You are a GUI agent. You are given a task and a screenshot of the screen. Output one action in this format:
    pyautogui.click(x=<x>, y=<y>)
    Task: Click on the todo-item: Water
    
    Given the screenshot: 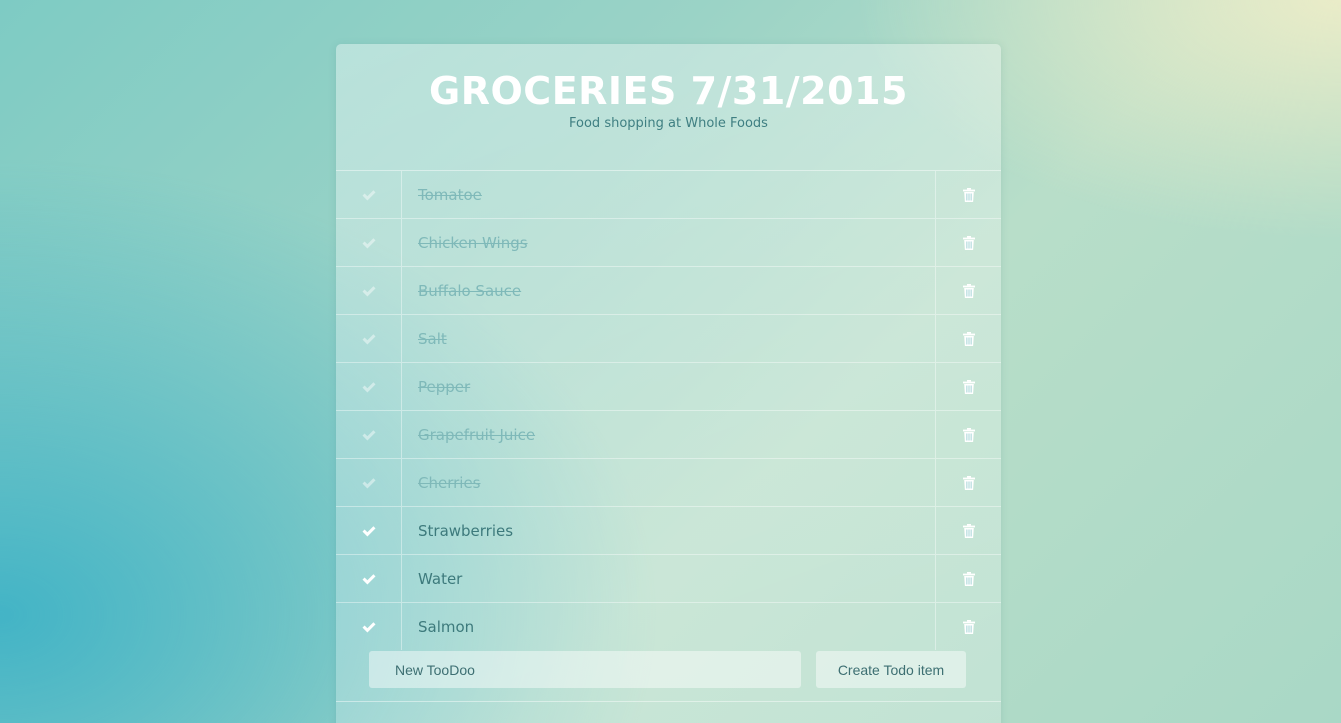 What is the action you would take?
    pyautogui.click(x=668, y=579)
    